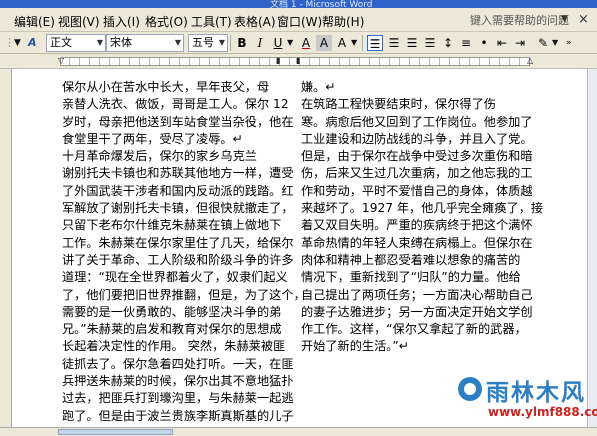 The width and height of the screenshot is (597, 436). I want to click on text-line: 寒。病愈后他又回到了工作岗位。他参加了, so click(417, 121).